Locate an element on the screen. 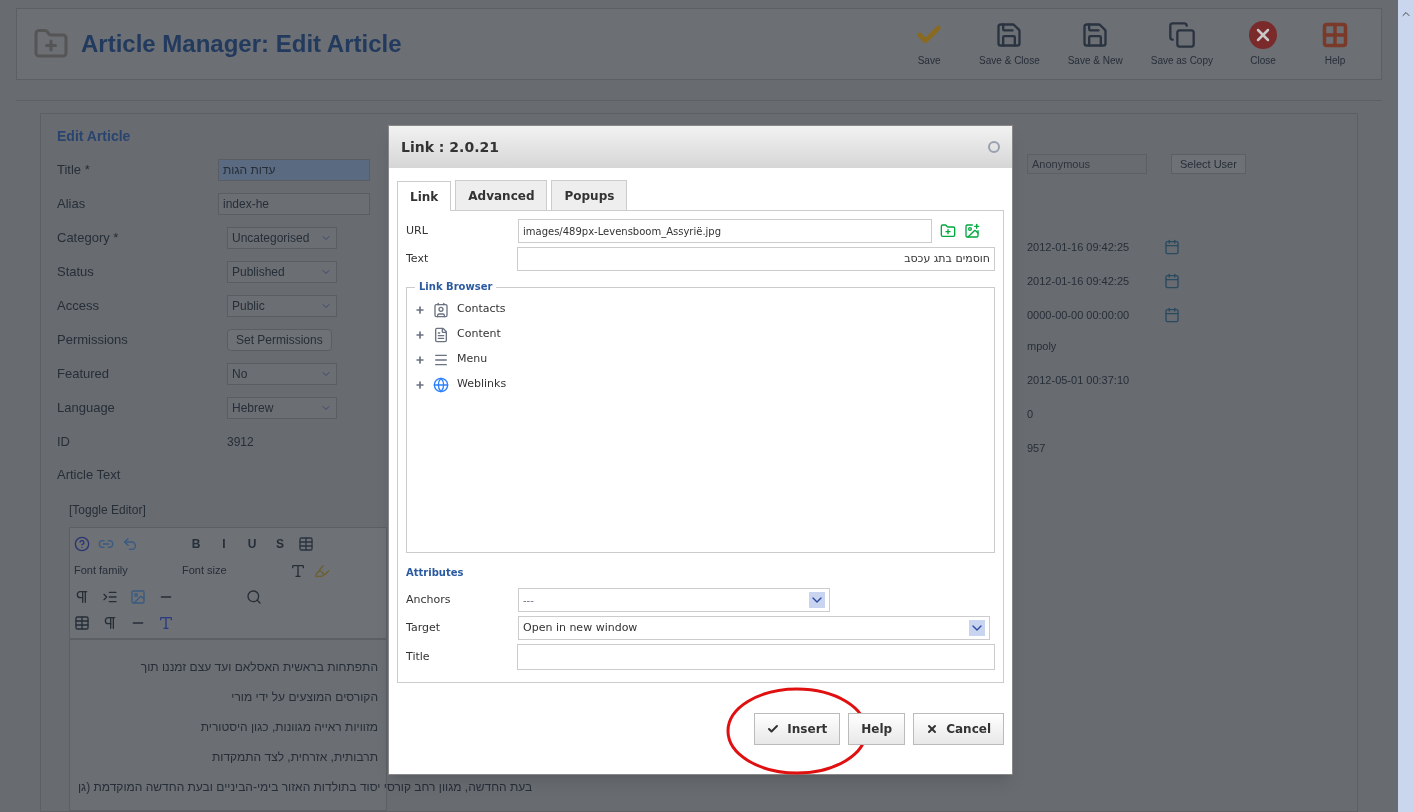 This screenshot has height=812, width=1413. toggle-editor-link: [Toggle Editor] is located at coordinates (219, 509).